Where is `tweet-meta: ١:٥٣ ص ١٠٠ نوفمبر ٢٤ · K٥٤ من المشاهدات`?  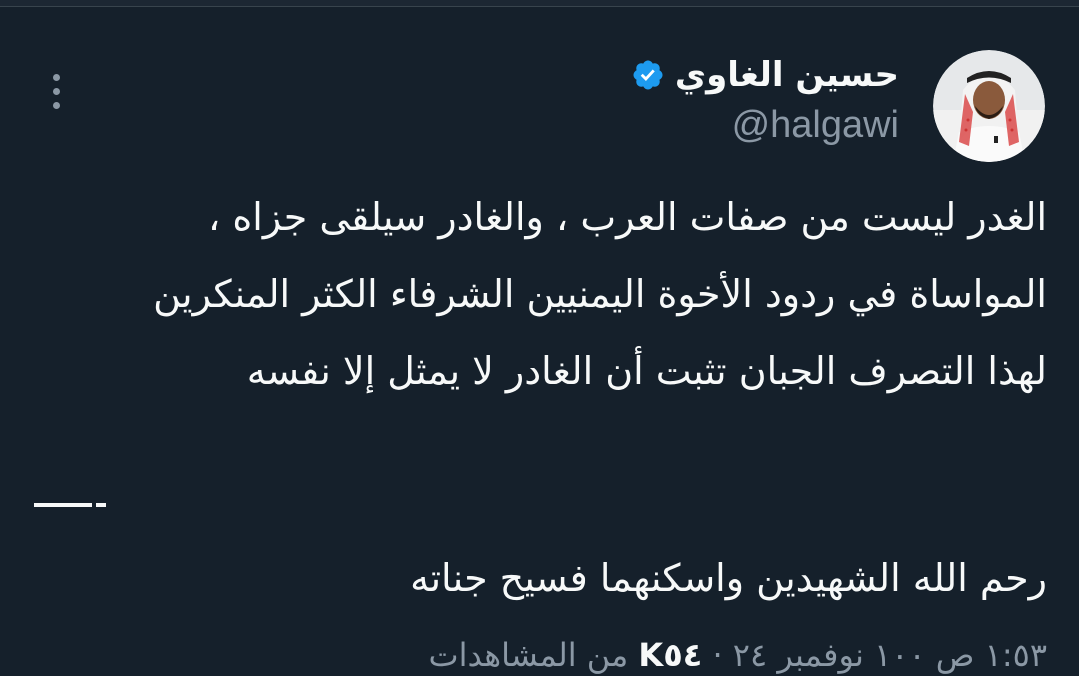 tweet-meta: ١:٥٣ ص ١٠٠ نوفمبر ٢٤ · K٥٤ من المشاهدات is located at coordinates (537, 654).